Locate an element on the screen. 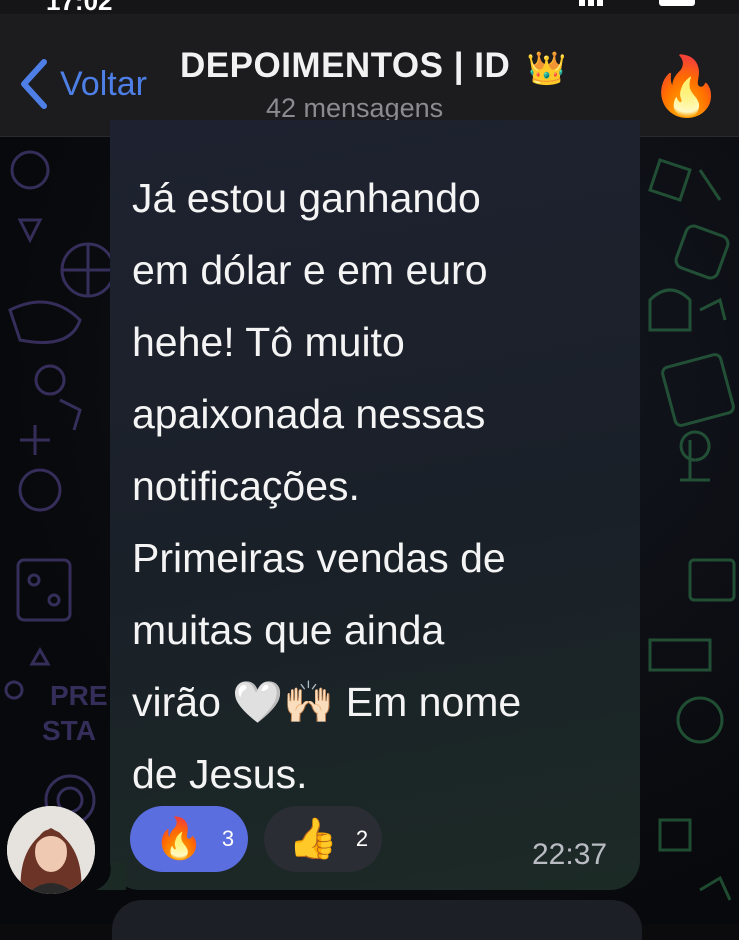 The image size is (739, 940). reaction-fire: 🔥 3 is located at coordinates (189, 839).